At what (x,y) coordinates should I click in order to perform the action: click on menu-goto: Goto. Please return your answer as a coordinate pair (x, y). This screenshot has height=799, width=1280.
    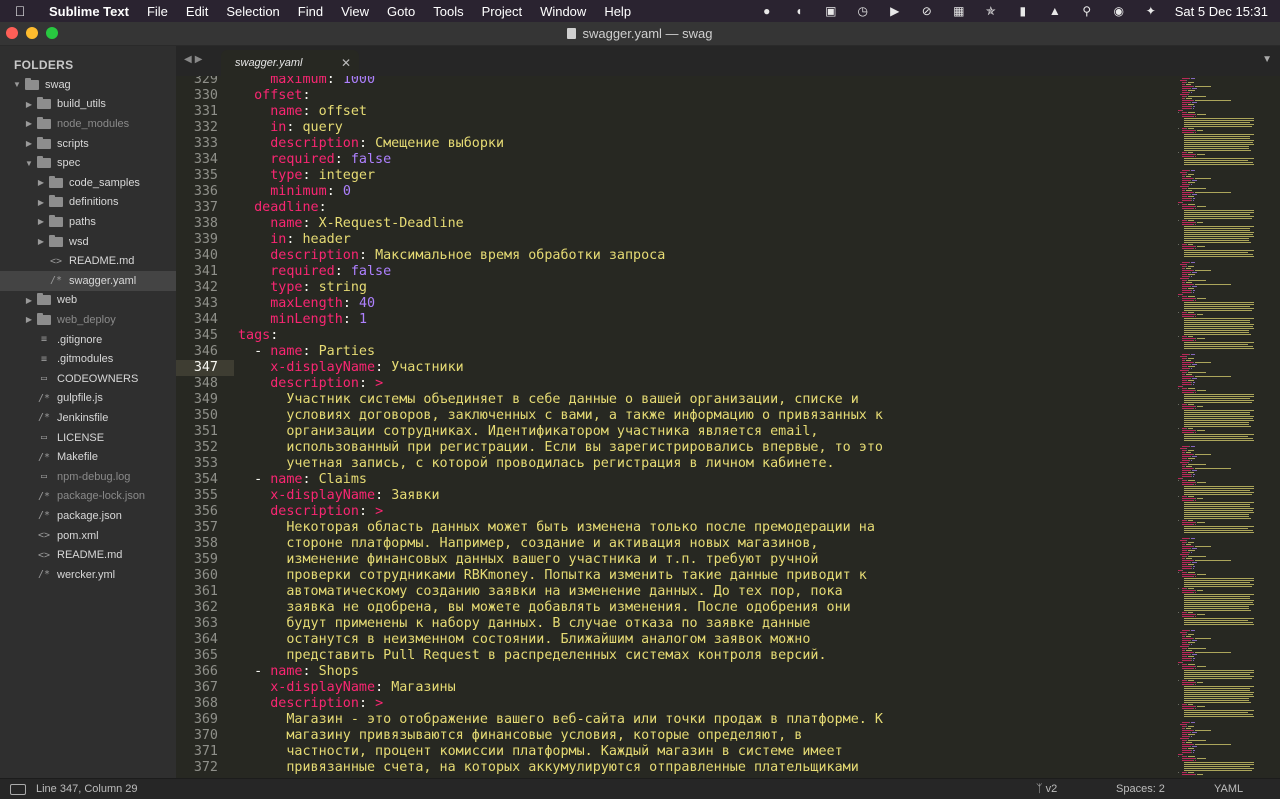
    Looking at the image, I should click on (401, 11).